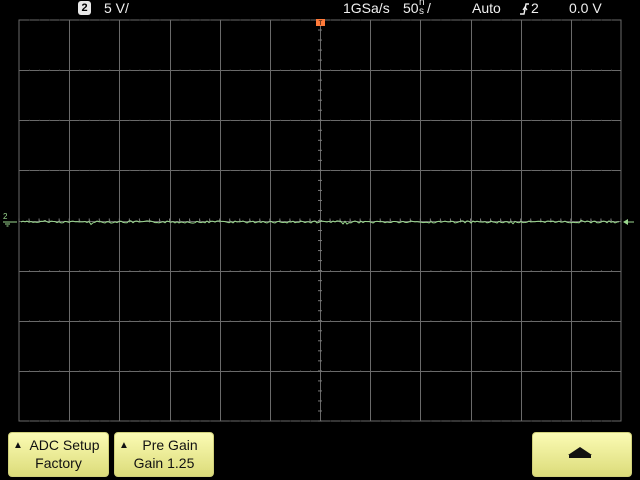 This screenshot has width=640, height=480. I want to click on pre-gain-softkey: ▲ Pre Gain Gain 1.25, so click(164, 454).